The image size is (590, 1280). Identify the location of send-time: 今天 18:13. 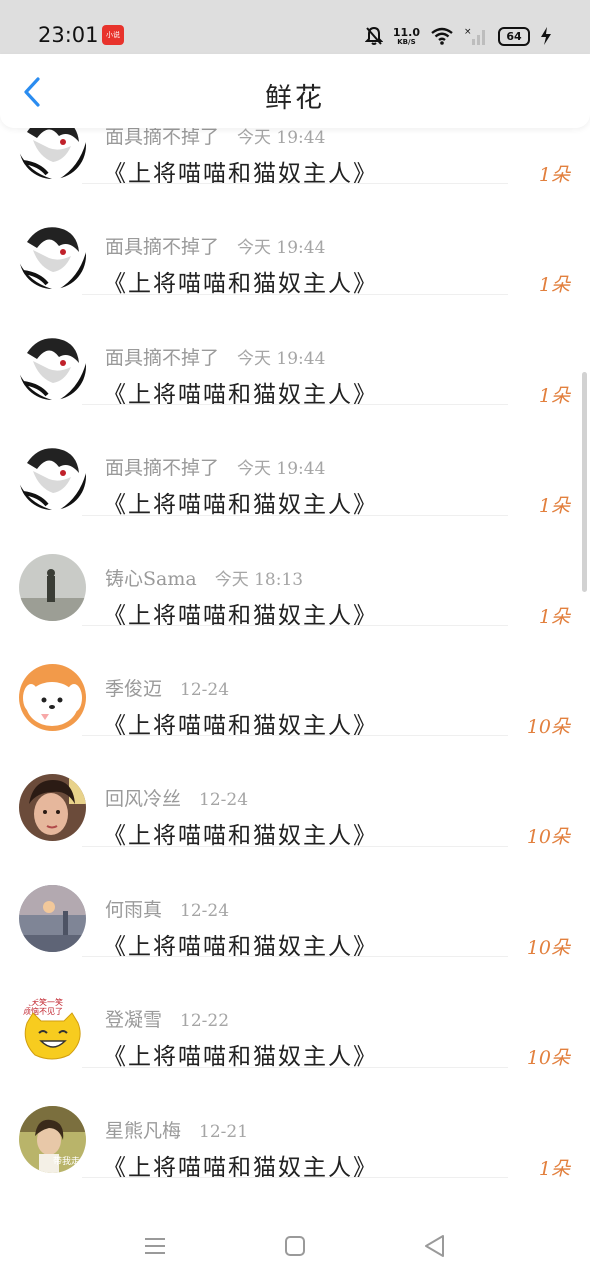
(259, 579).